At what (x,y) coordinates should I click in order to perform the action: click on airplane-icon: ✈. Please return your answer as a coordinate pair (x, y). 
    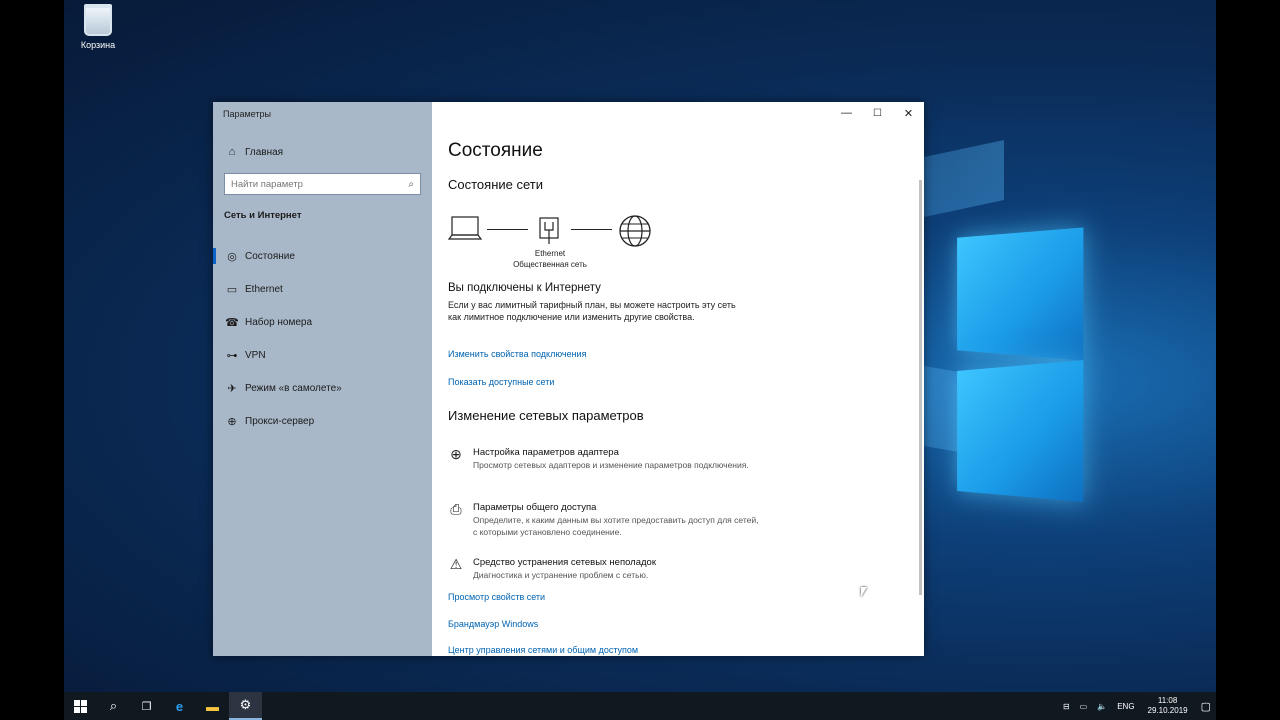
    Looking at the image, I should click on (232, 388).